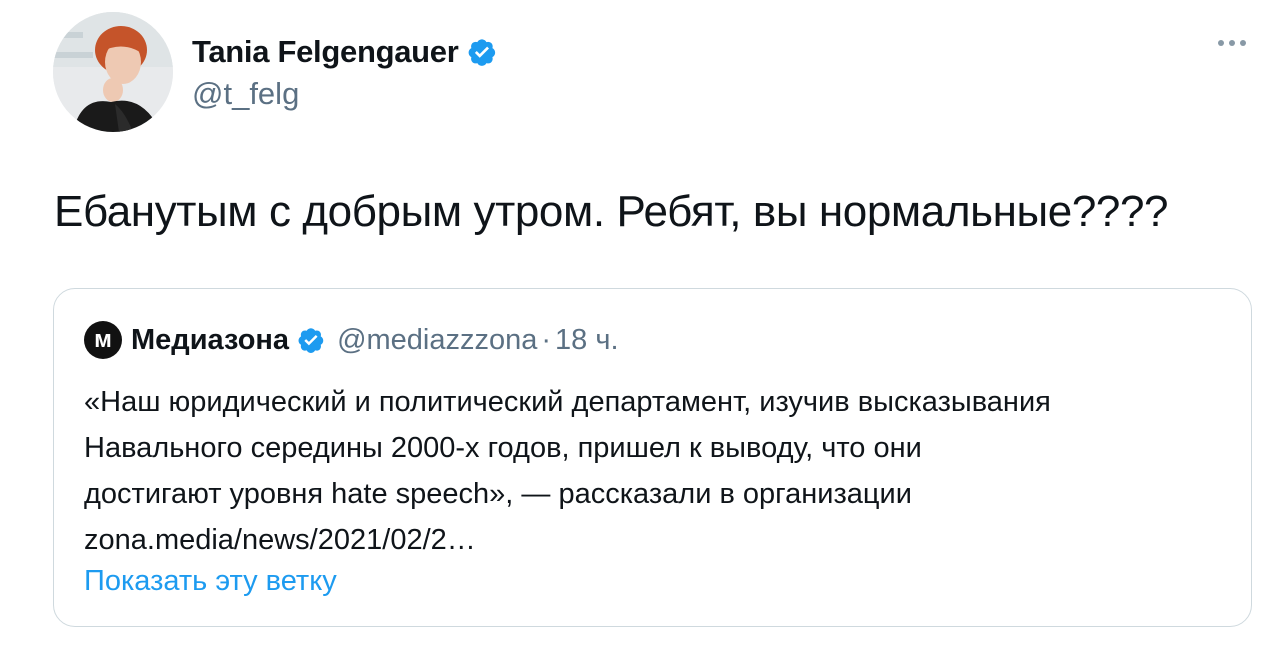 The height and width of the screenshot is (658, 1280). I want to click on quoted-author-handle: @mediazzzona, so click(437, 340).